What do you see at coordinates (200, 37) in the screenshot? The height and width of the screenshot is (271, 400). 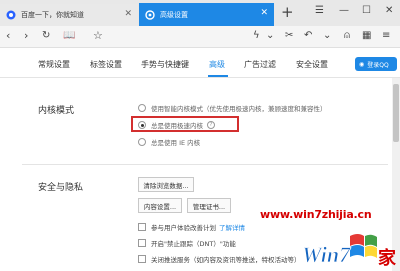 I see `toolbar: ‹ › ↻ 📖 ☆ ϟ ⌄ ✂ ↶ ⌄ ⍝ ▦ ≡` at bounding box center [200, 37].